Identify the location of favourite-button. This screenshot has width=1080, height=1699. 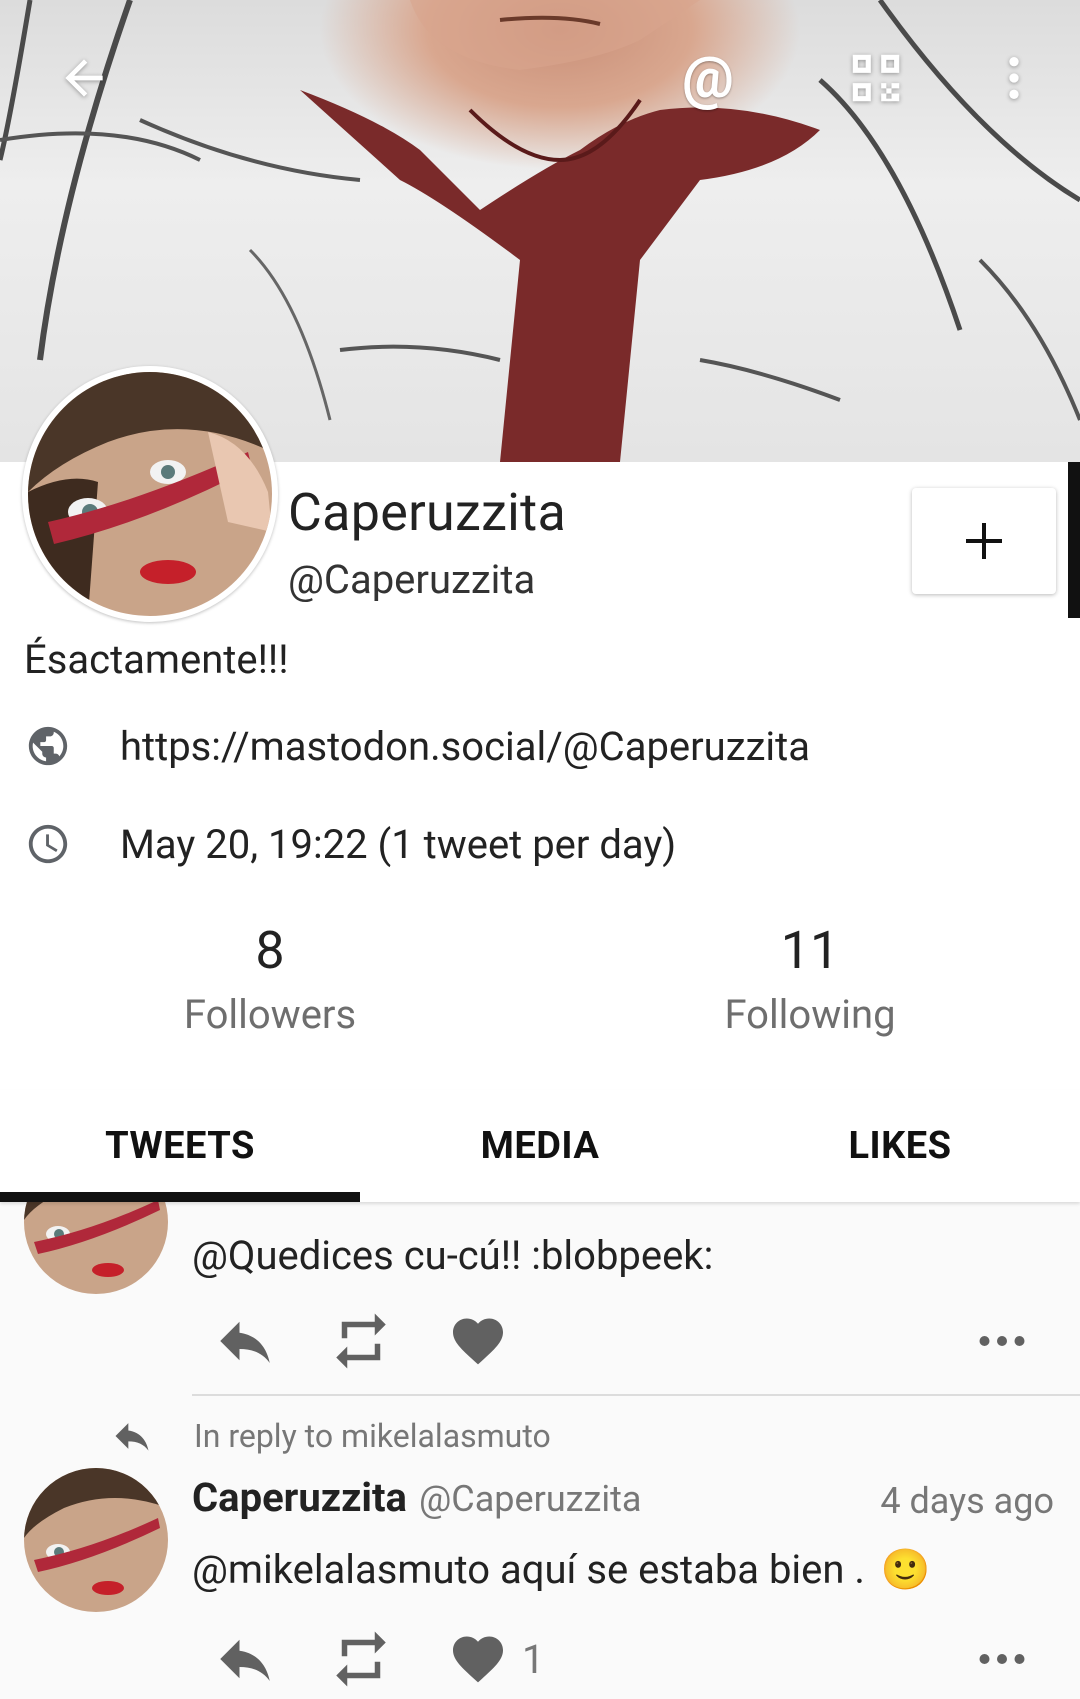
(478, 1341).